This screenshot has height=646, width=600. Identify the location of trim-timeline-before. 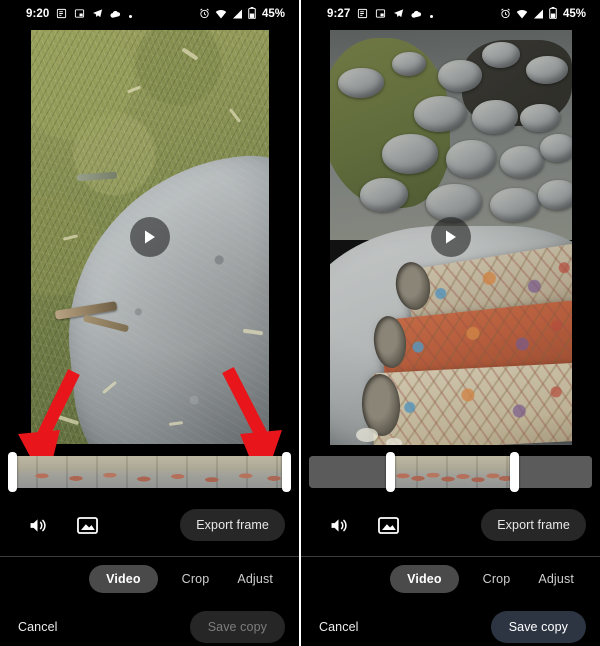
(149, 473).